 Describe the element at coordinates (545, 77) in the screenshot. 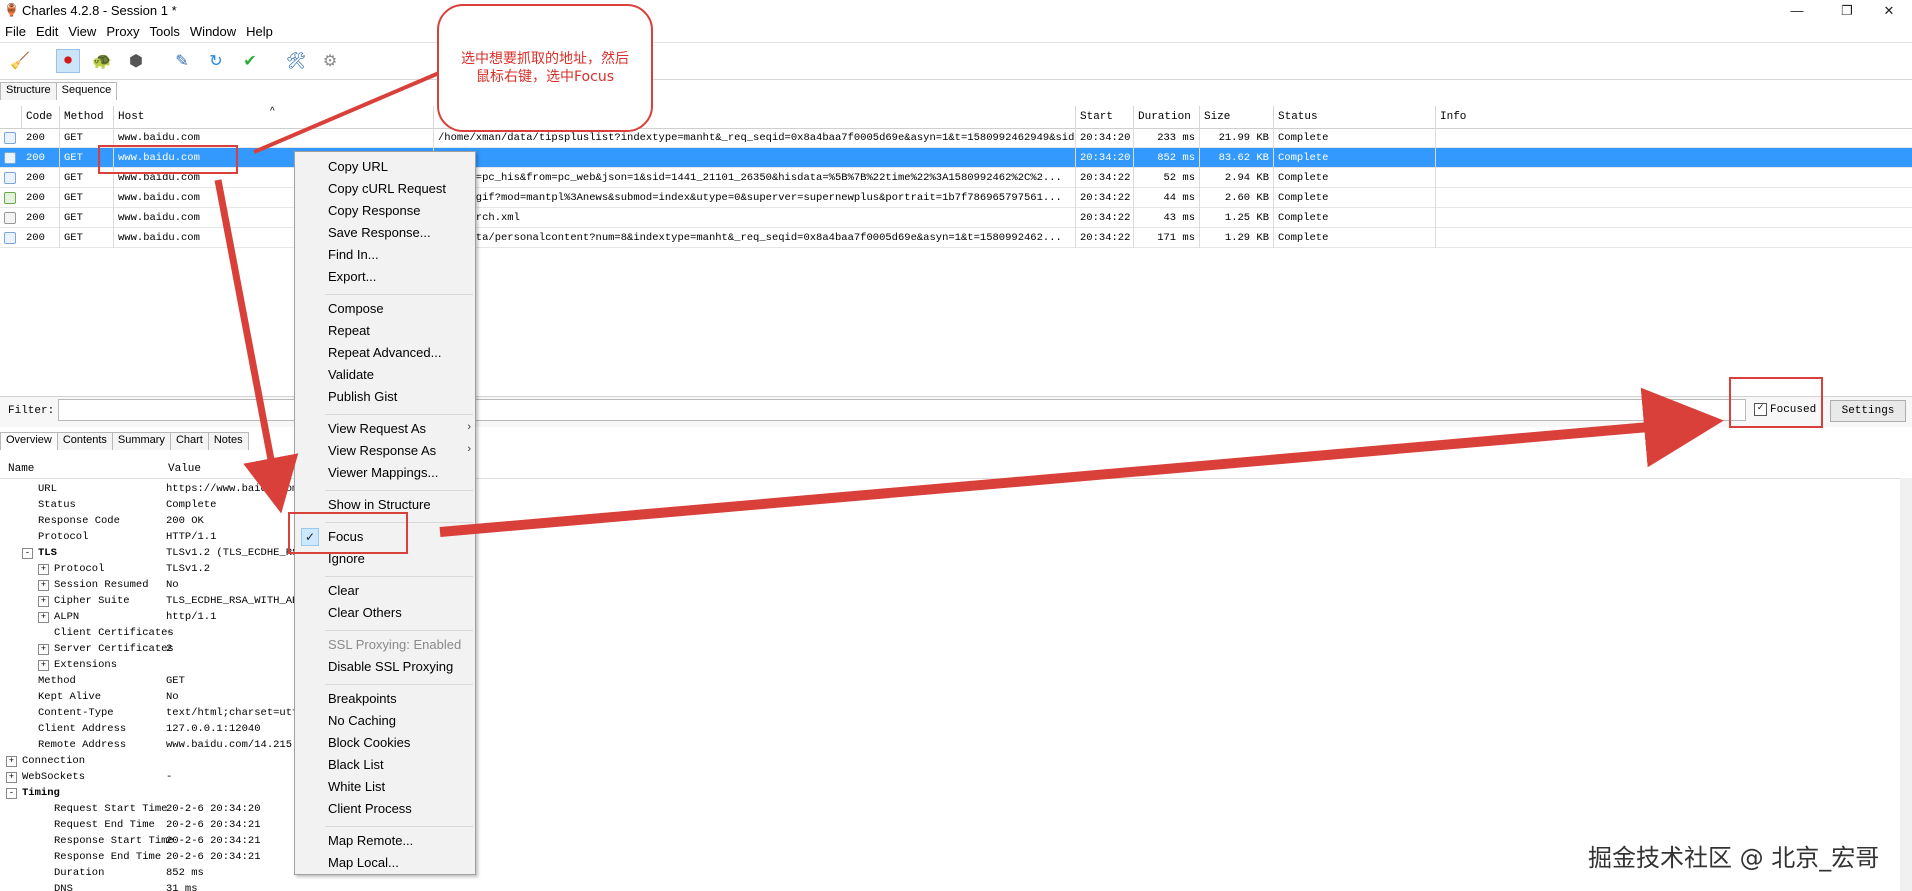

I see `callout-line-2: 鼠标右键，选中Focus` at that location.